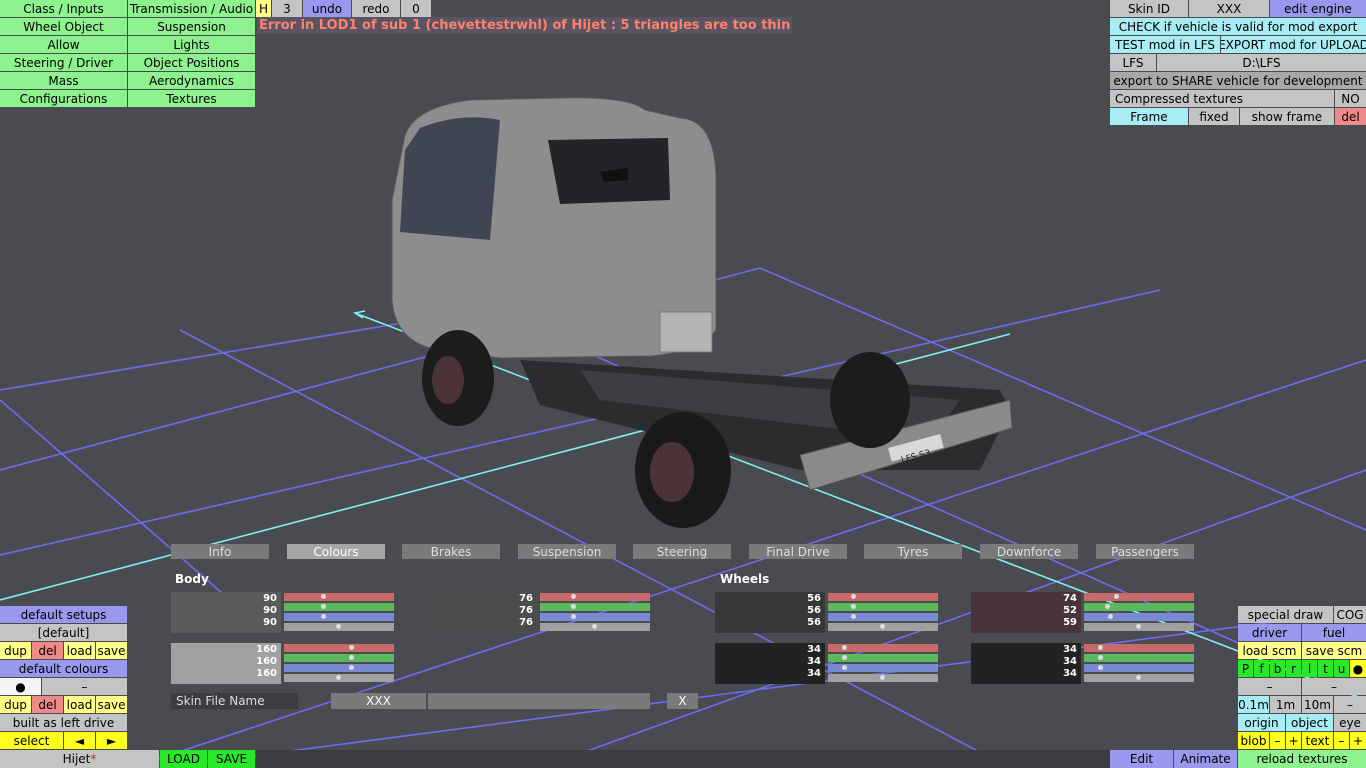 This screenshot has height=768, width=1366. I want to click on menu-mass: Mass, so click(63, 80).